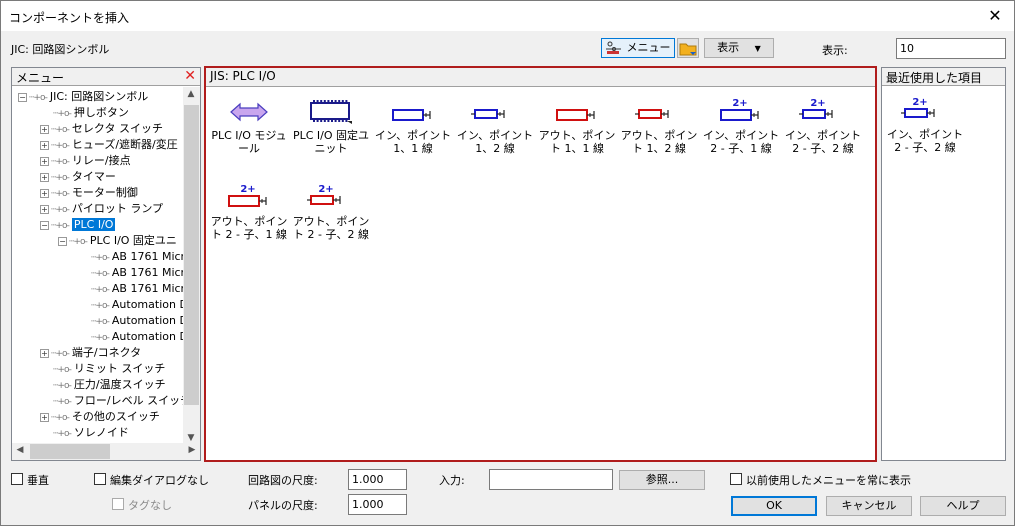 Image resolution: width=1015 pixels, height=526 pixels. Describe the element at coordinates (741, 112) in the screenshot. I see `input-2pt-1wire-icon: 2+` at that location.